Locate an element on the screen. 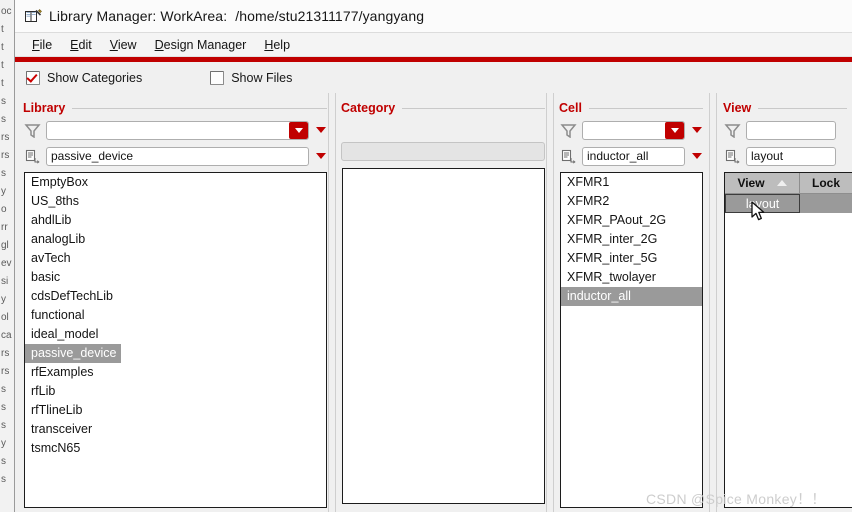  cell-filter-dropdown-button is located at coordinates (674, 130).